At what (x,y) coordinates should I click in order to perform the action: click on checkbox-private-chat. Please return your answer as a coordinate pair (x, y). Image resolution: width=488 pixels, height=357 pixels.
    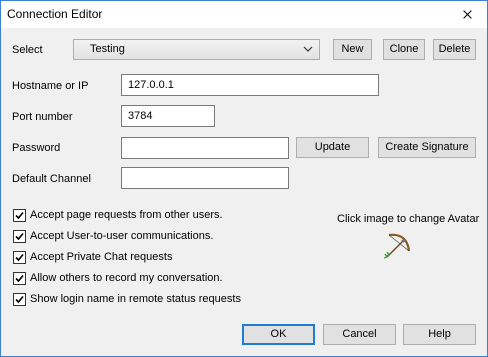
    Looking at the image, I should click on (19, 257).